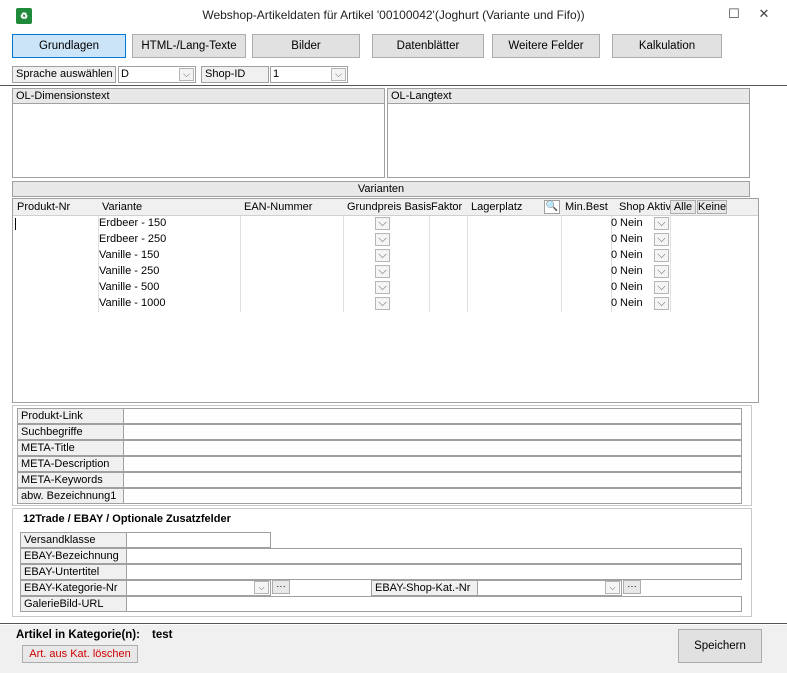 The image size is (787, 673). I want to click on shop-id-label: Shop-ID, so click(235, 74).